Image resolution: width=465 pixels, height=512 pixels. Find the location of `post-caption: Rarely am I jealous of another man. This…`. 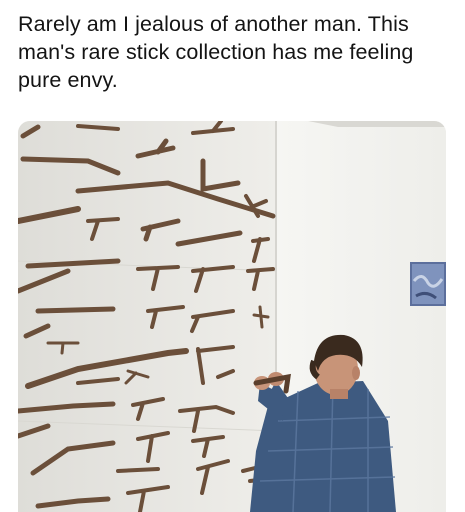

post-caption: Rarely am I jealous of another man. This… is located at coordinates (216, 52).